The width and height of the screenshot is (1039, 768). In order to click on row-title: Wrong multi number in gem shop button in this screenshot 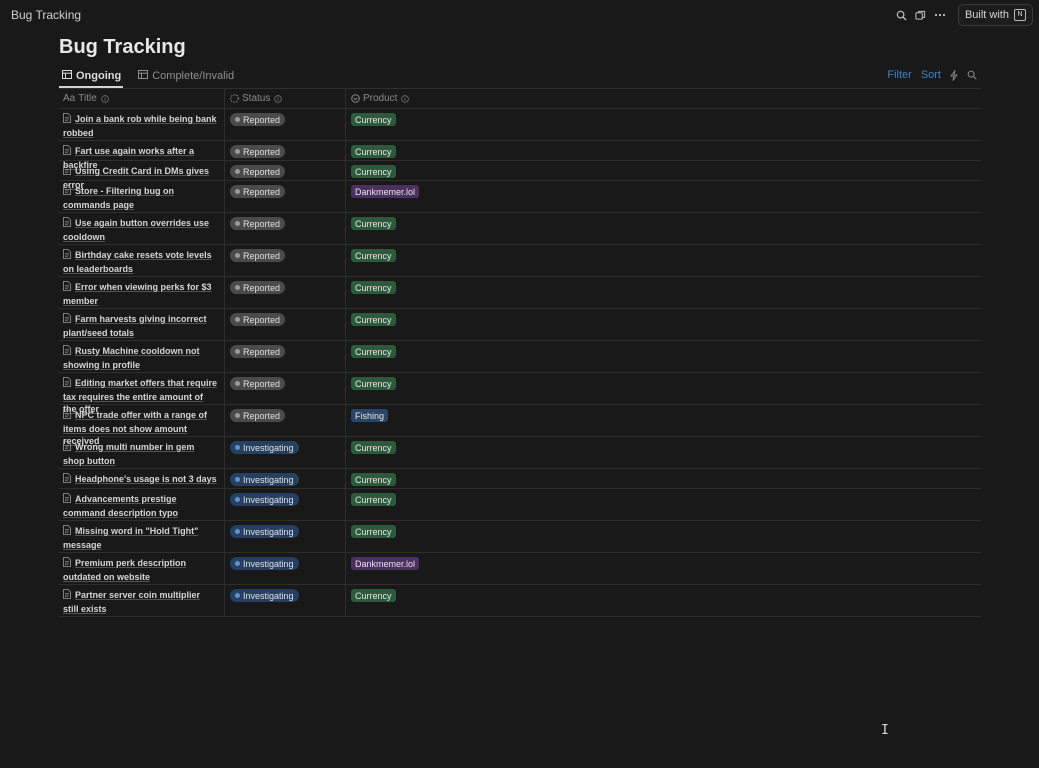, I will do `click(128, 454)`.